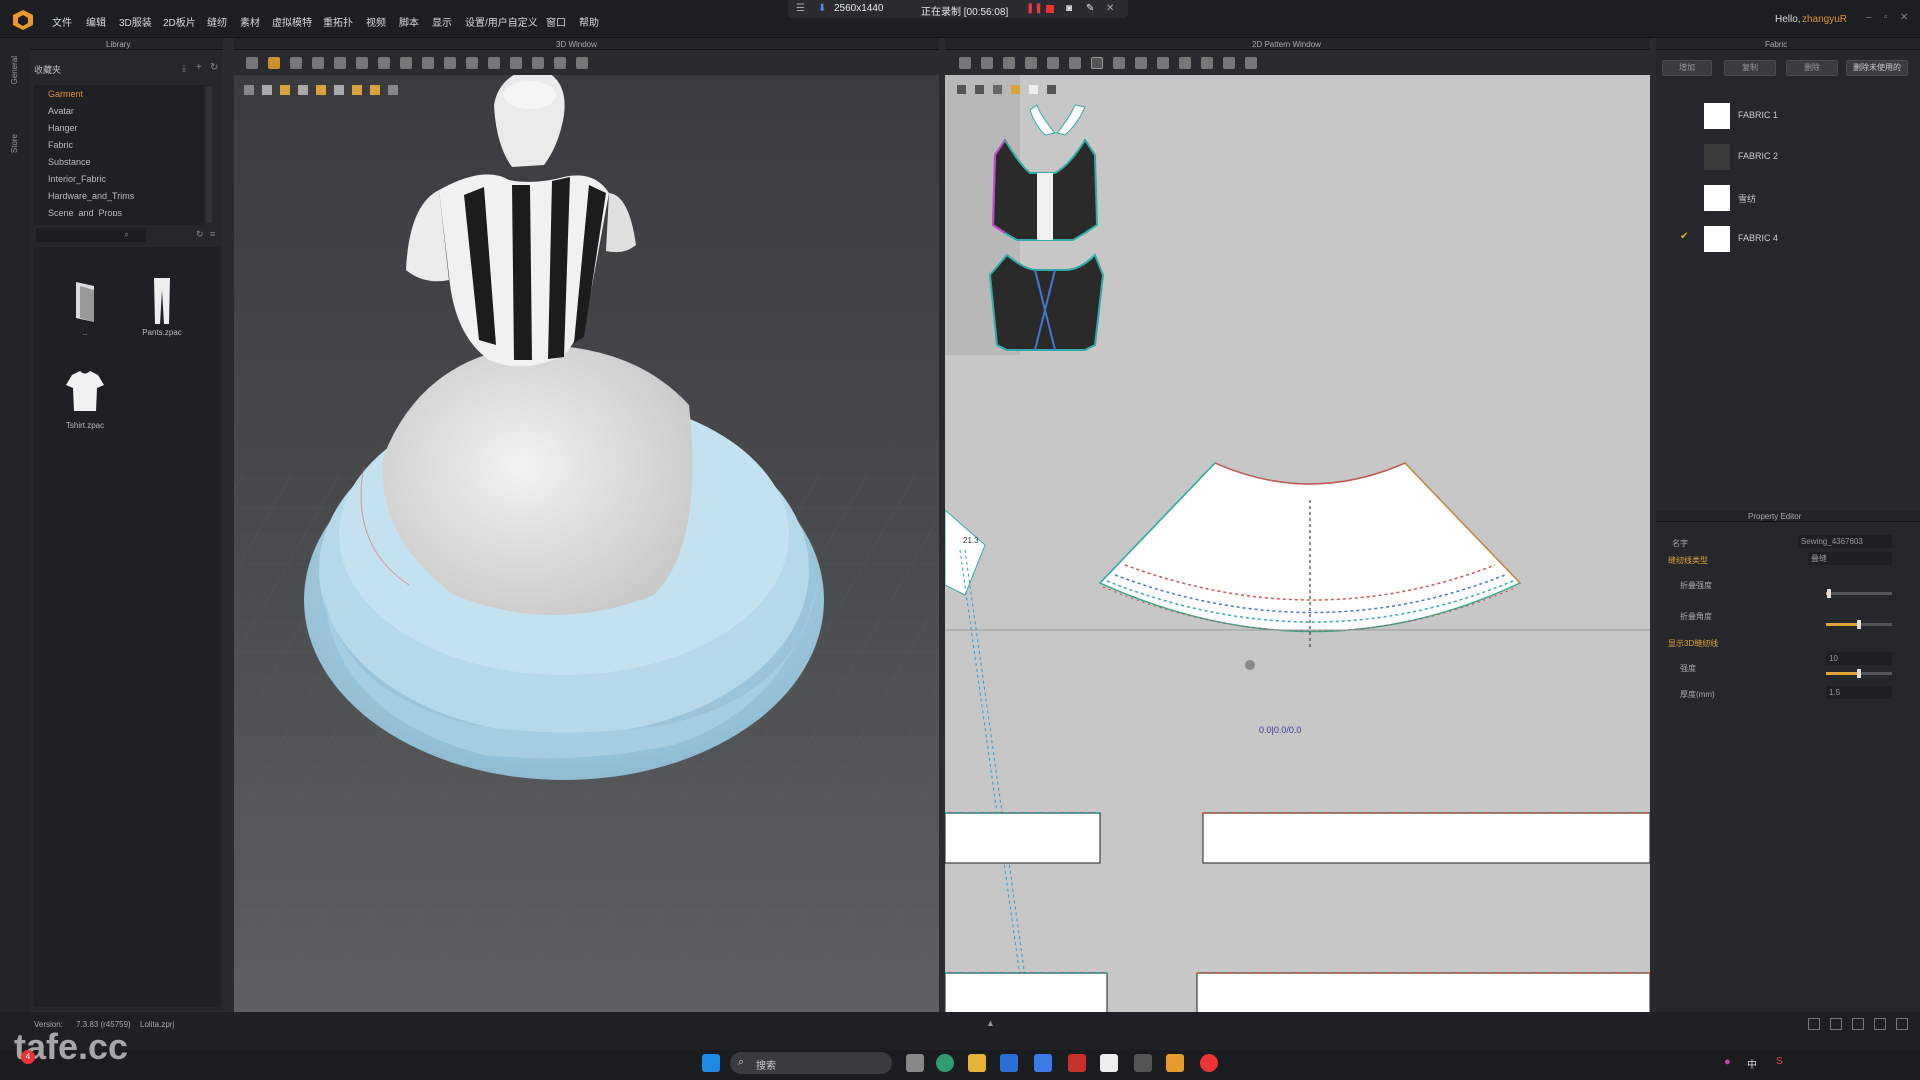 This screenshot has width=1920, height=1080. Describe the element at coordinates (69, 162) in the screenshot. I see `tree-item-substance: Substance` at that location.